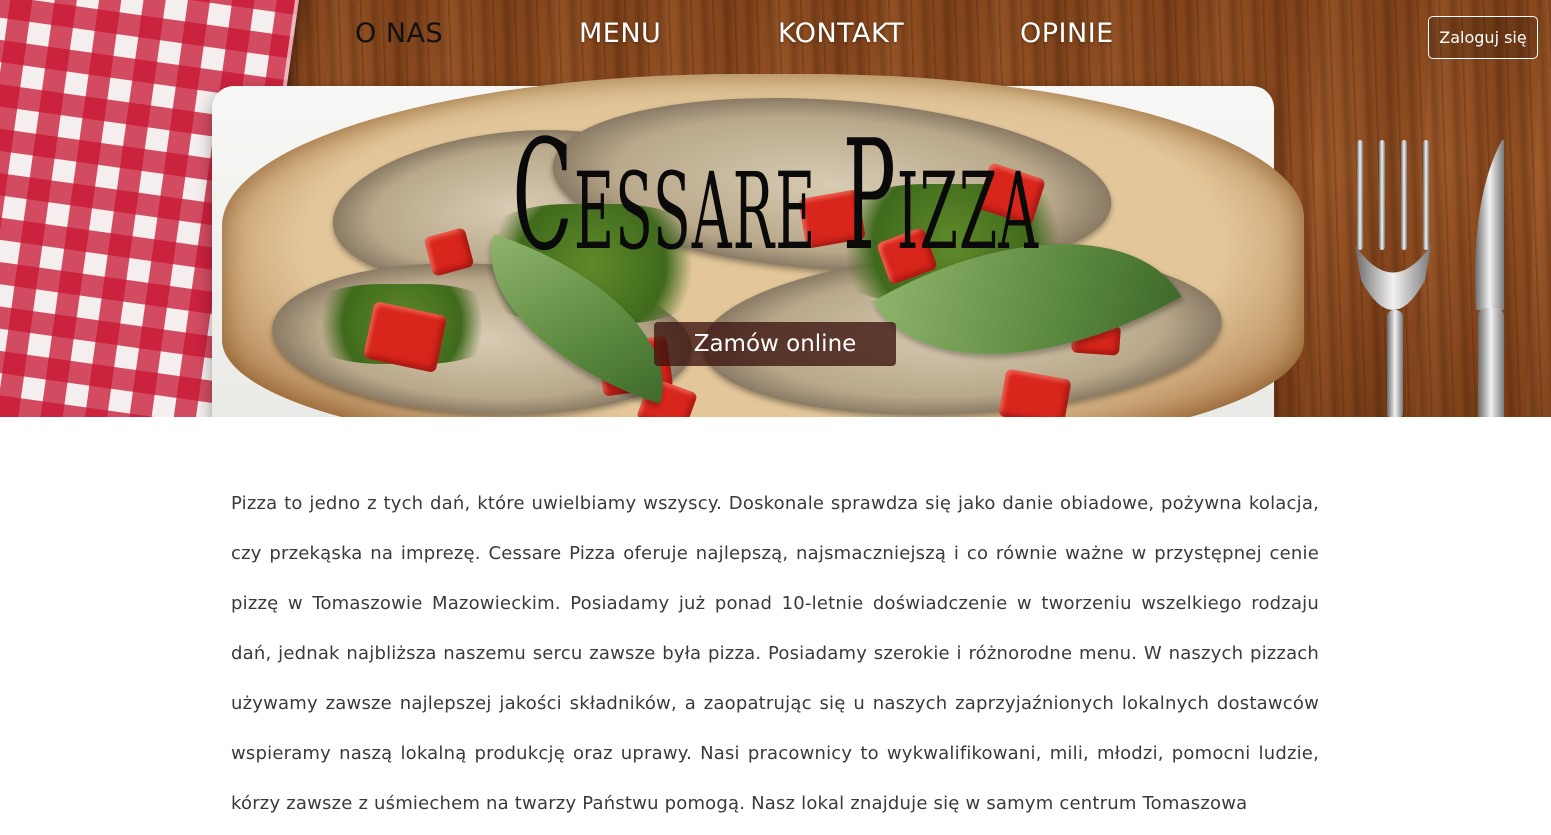 Image resolution: width=1551 pixels, height=835 pixels. I want to click on nav-item-kontakt: KONTAKT, so click(841, 33).